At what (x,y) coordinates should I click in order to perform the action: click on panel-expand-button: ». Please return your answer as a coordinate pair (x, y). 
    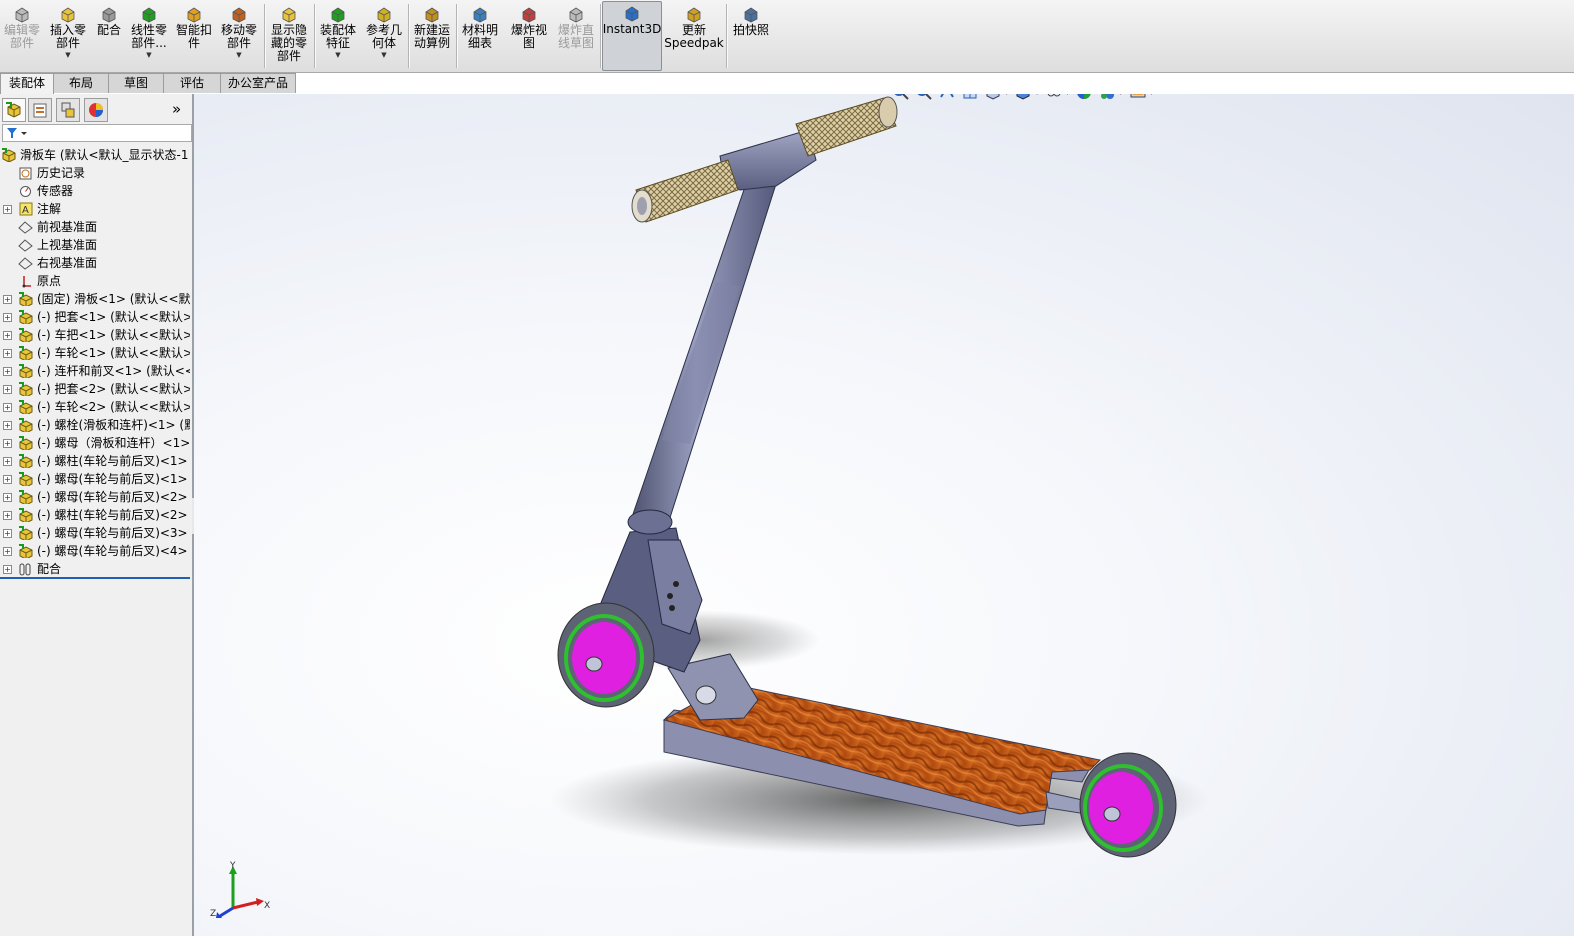
    Looking at the image, I should click on (176, 109).